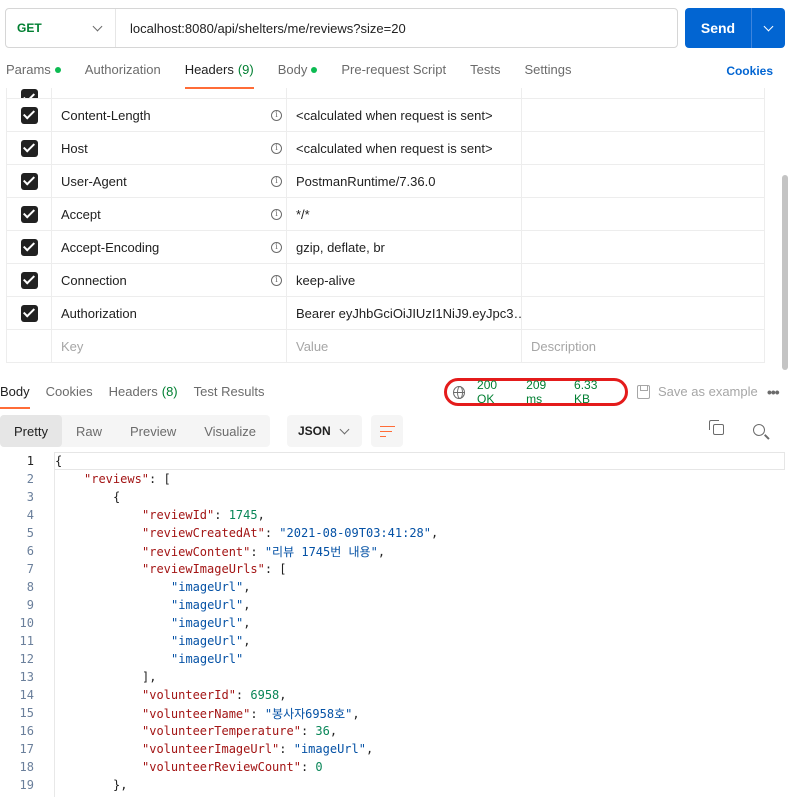  What do you see at coordinates (544, 392) in the screenshot?
I see `response-time: 209 ms` at bounding box center [544, 392].